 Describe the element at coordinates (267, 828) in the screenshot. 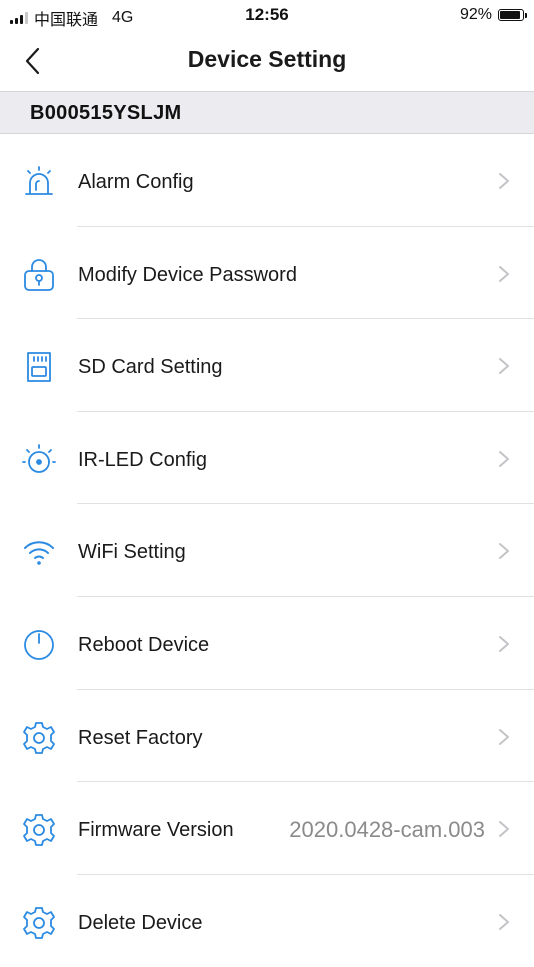

I see `settings-item-firmware-version: Firmware Version 2020.0428-cam.003` at that location.